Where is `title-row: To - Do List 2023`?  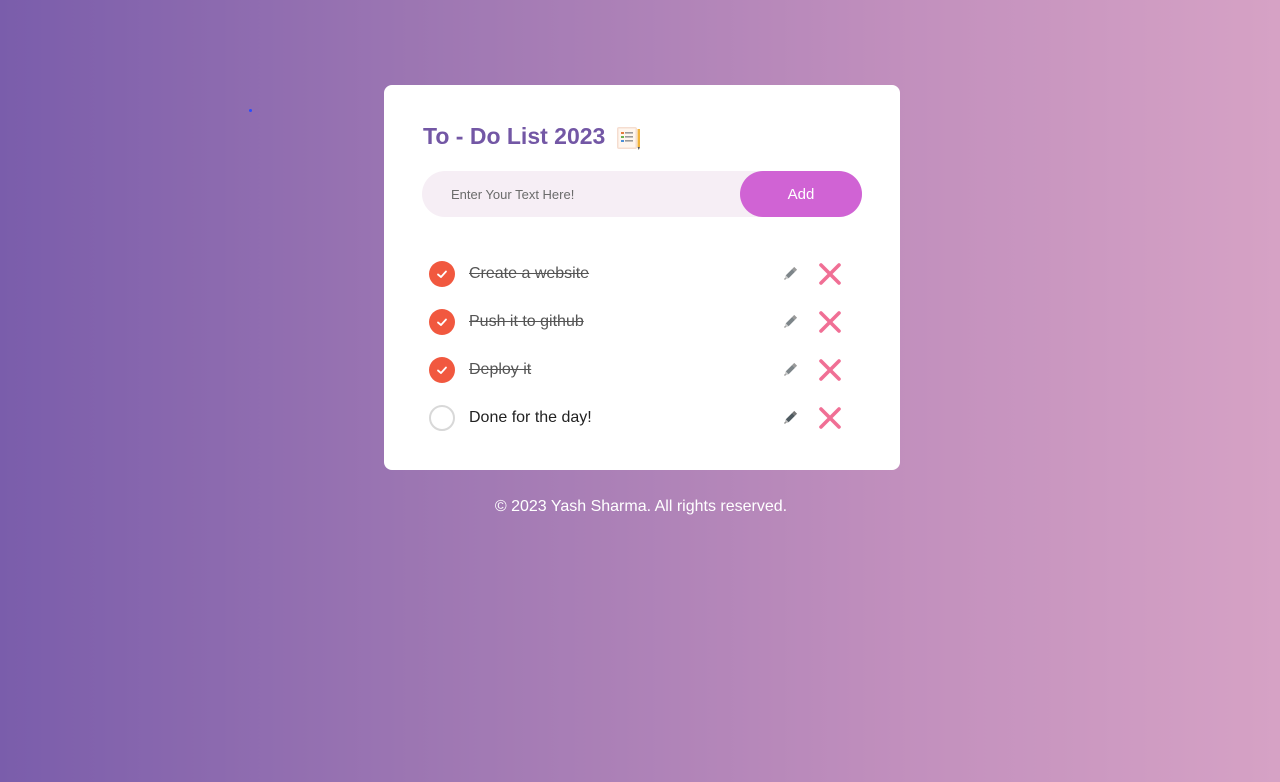
title-row: To - Do List 2023 is located at coordinates (532, 136).